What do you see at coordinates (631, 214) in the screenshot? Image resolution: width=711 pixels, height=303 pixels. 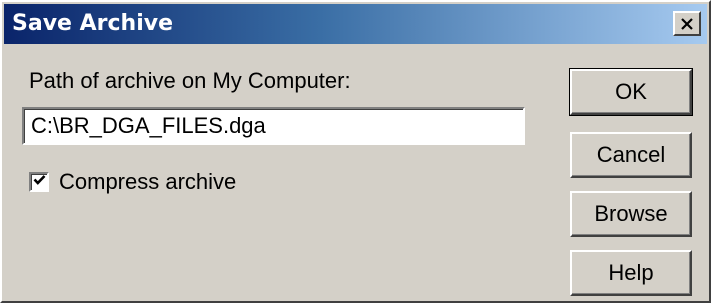 I see `browse-button: Browse` at bounding box center [631, 214].